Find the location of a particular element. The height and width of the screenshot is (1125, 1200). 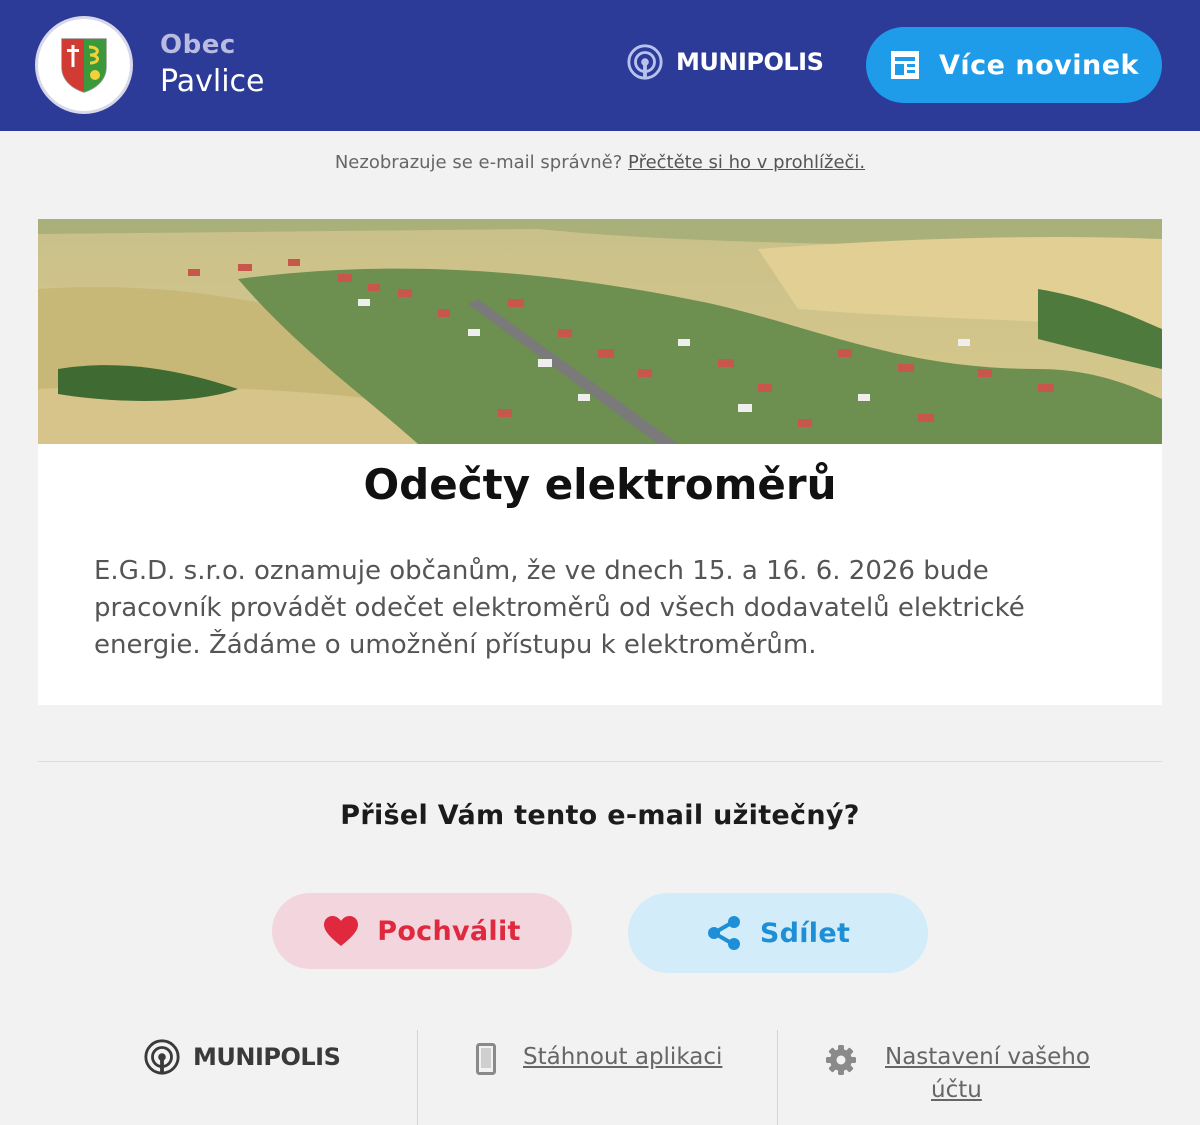

share-label: Sdílet is located at coordinates (805, 933).